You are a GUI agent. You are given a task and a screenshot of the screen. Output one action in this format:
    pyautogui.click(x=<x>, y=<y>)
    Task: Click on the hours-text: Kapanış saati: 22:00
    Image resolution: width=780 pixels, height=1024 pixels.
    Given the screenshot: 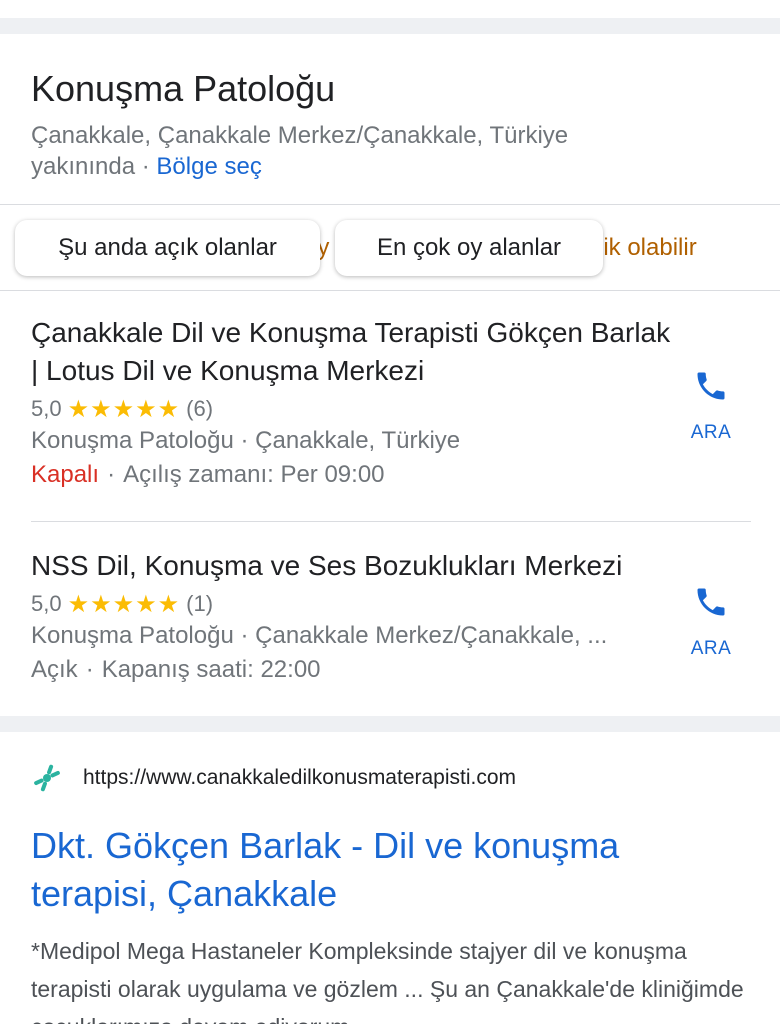 What is the action you would take?
    pyautogui.click(x=211, y=669)
    